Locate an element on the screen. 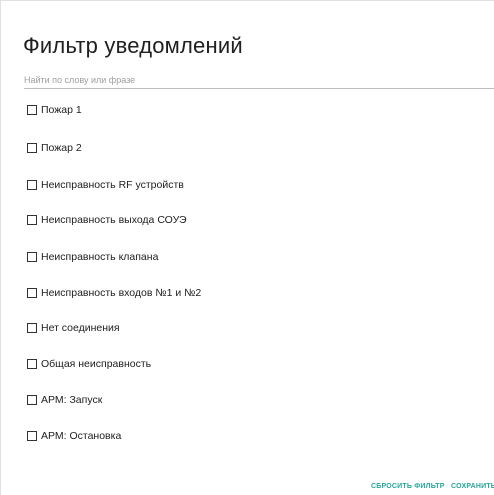 This screenshot has height=495, width=494. filter-item-label: АРМ: Остановка is located at coordinates (81, 436).